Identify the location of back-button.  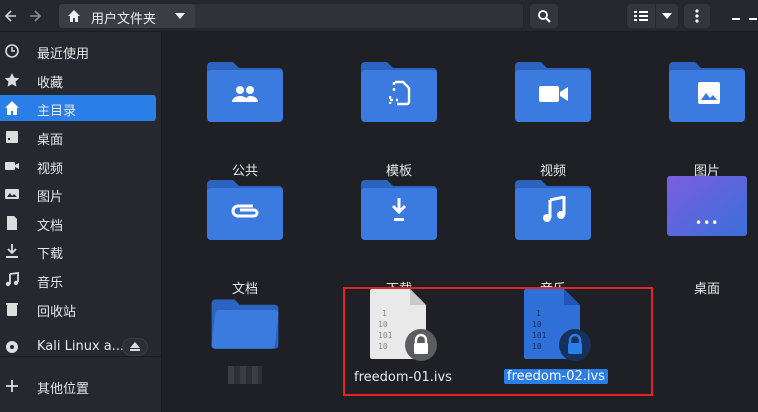
(11, 16).